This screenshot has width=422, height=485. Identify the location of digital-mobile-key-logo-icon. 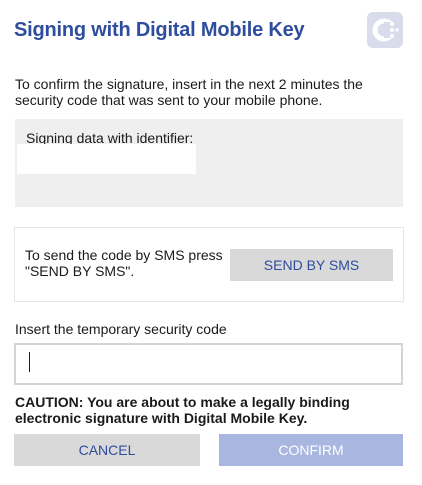
(385, 30).